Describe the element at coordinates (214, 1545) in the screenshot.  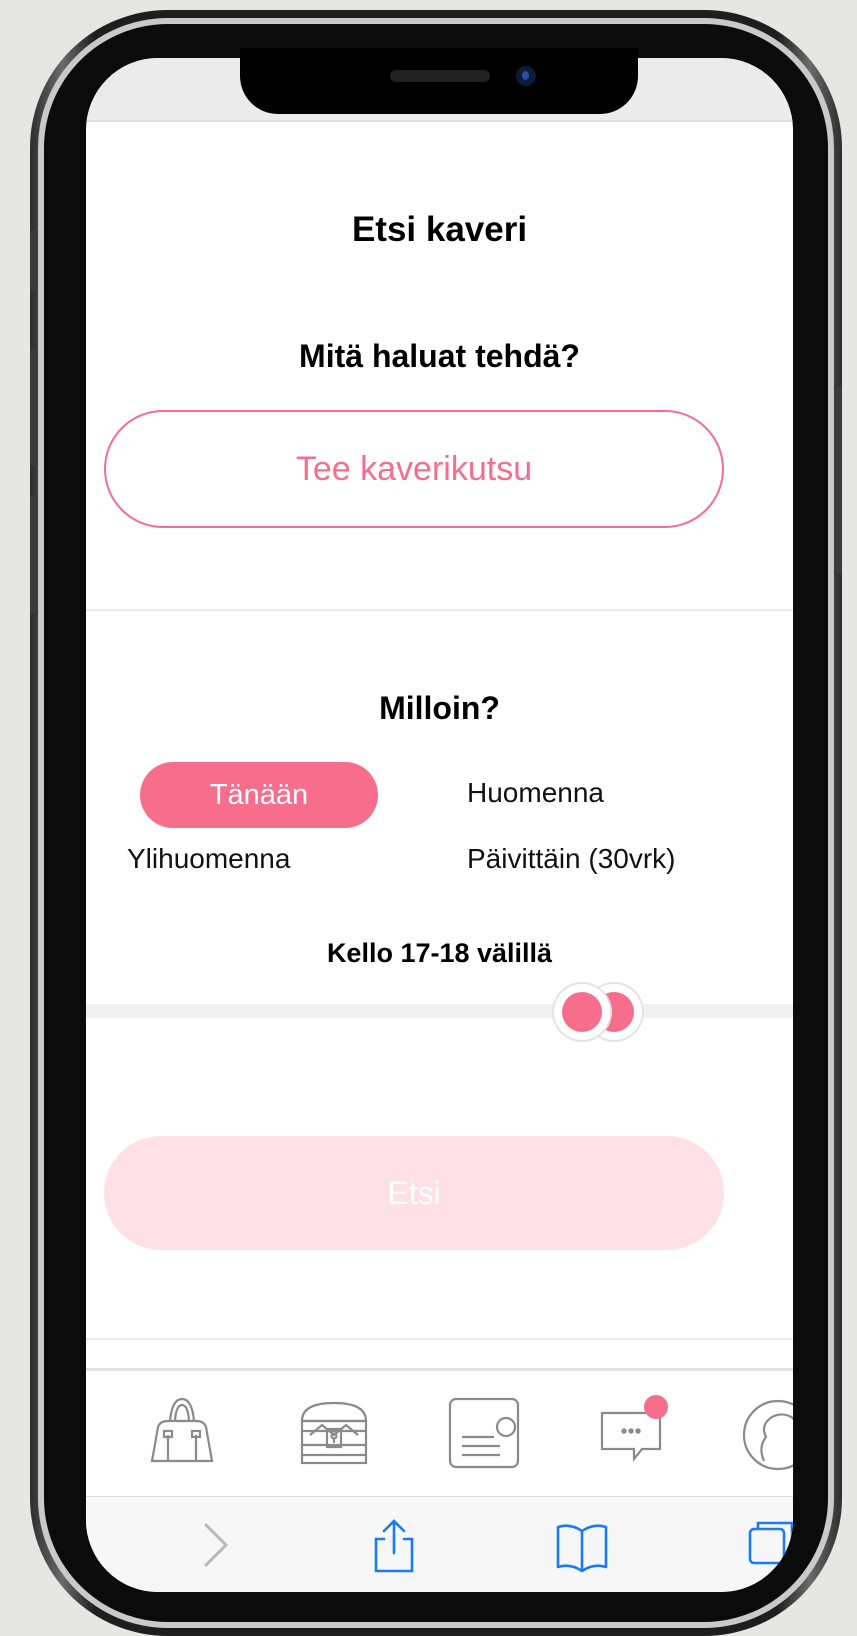
I see `forward-icon` at that location.